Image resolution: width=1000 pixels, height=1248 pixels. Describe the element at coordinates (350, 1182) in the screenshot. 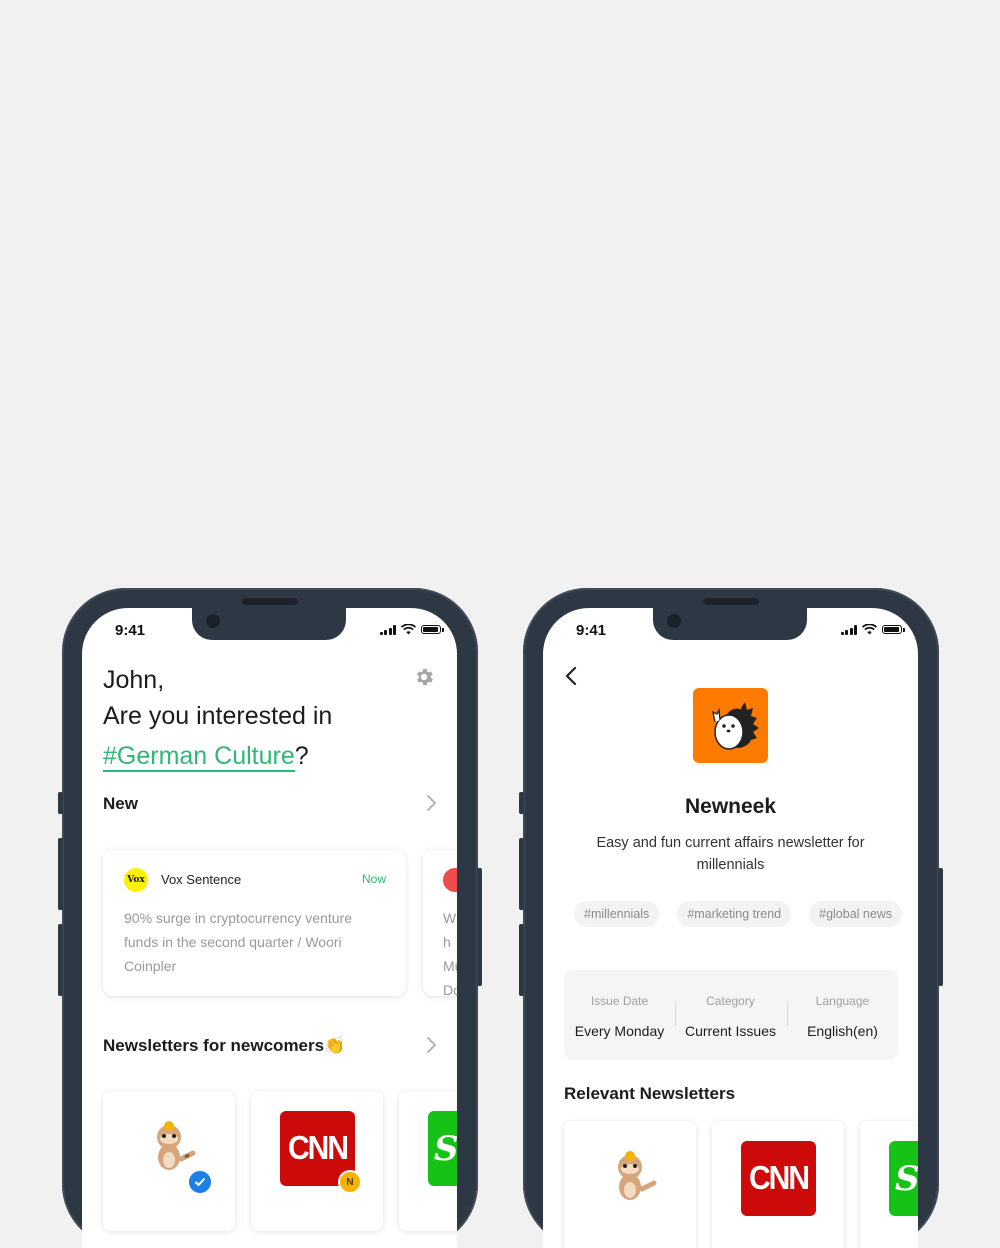

I see `new-badge: N` at that location.